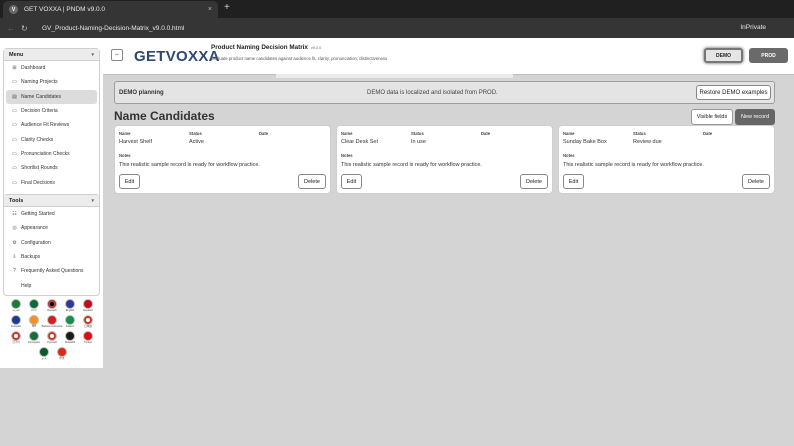  Describe the element at coordinates (196, 142) in the screenshot. I see `candidate-status: Active` at that location.